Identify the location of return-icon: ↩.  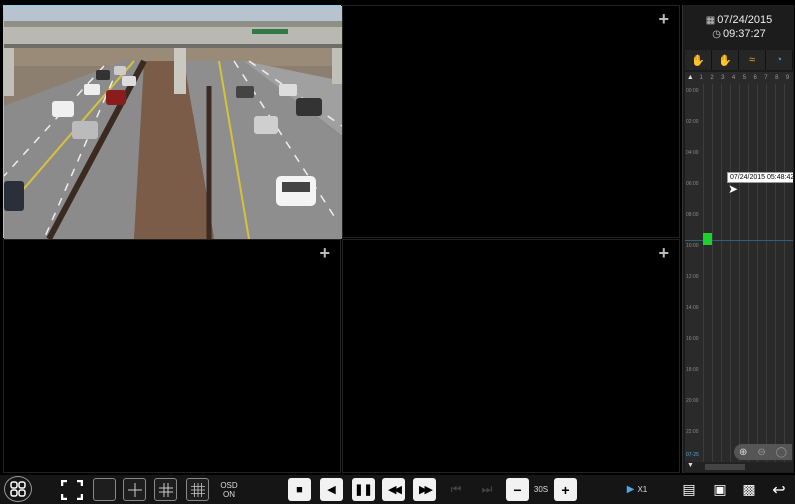
(779, 490).